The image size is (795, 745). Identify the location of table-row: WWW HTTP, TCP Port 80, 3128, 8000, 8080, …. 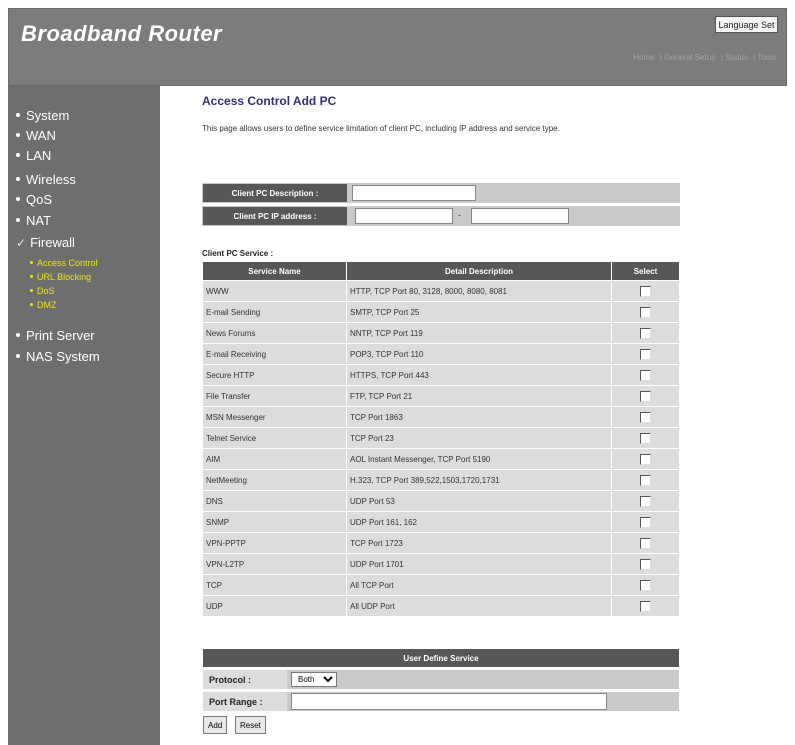
(441, 291).